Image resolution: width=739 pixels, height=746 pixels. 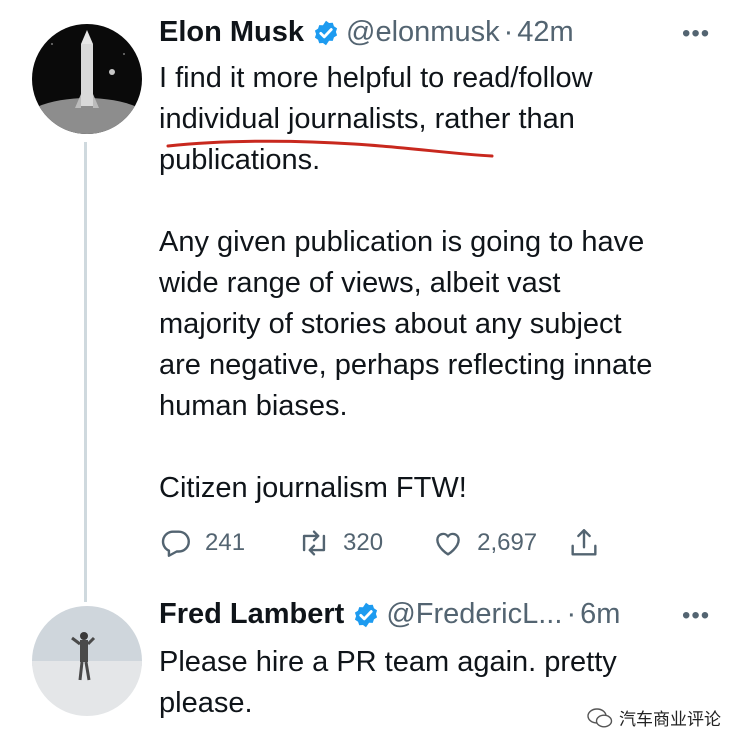 I want to click on heart-icon, so click(x=448, y=544).